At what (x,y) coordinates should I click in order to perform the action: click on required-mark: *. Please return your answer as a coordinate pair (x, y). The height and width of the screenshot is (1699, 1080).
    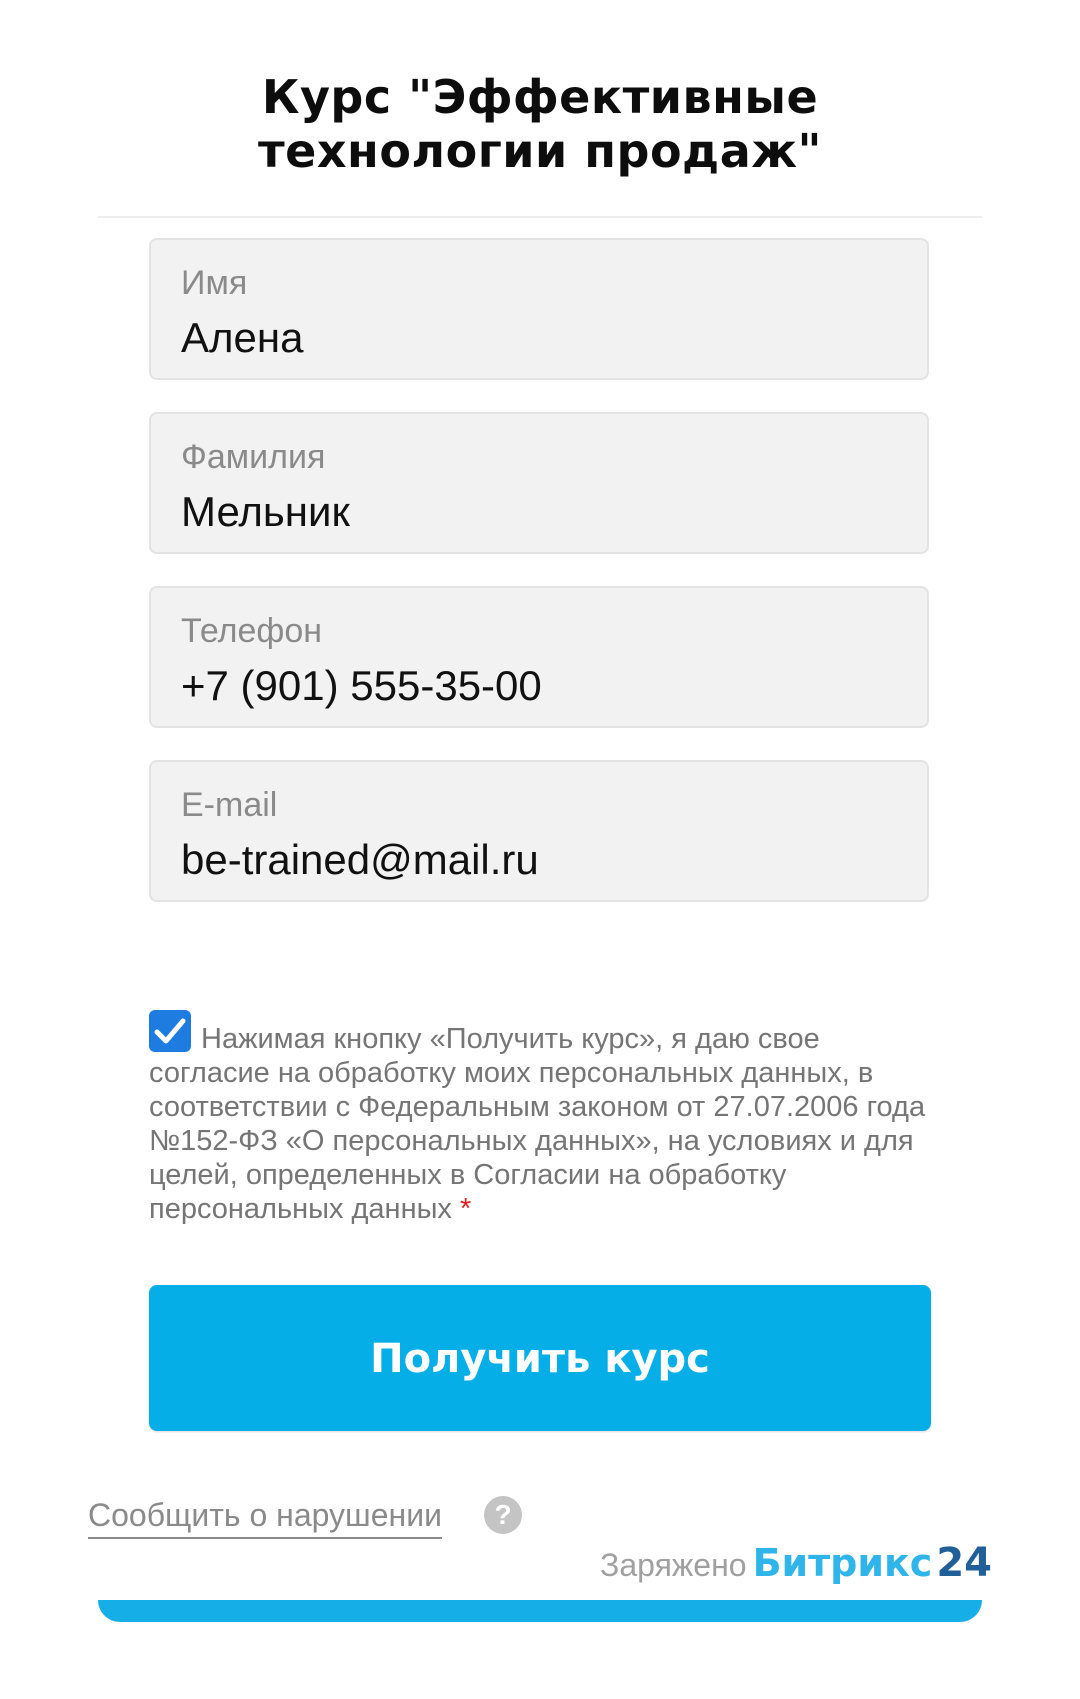
    Looking at the image, I should click on (466, 1209).